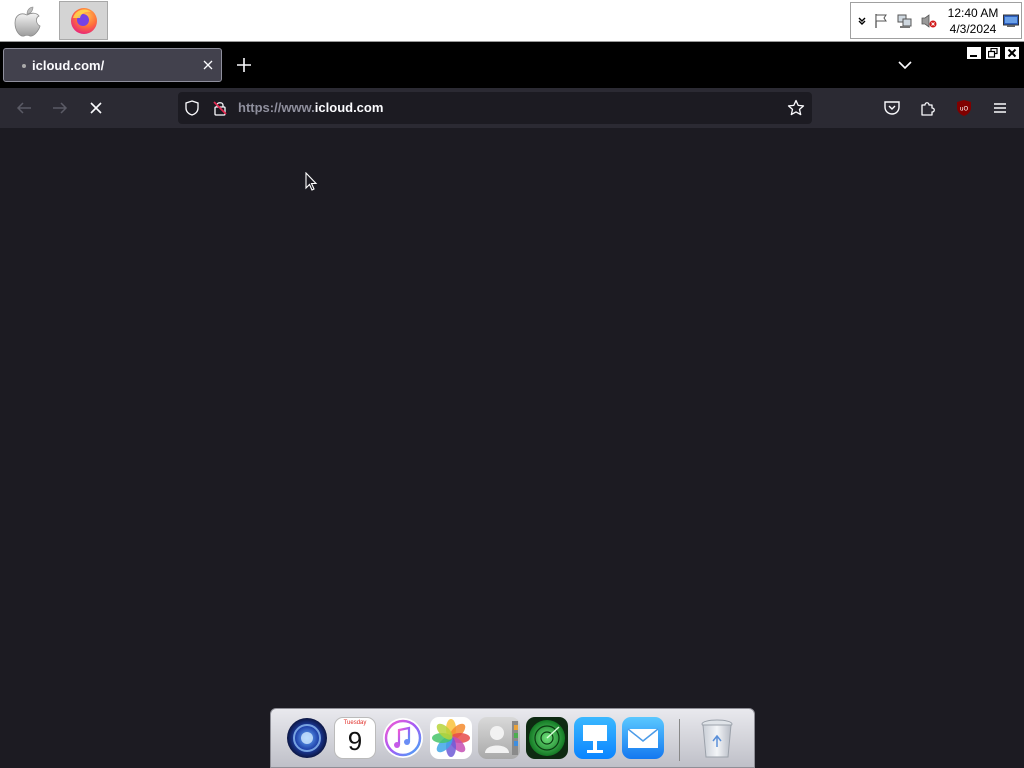 The height and width of the screenshot is (768, 1024). Describe the element at coordinates (451, 738) in the screenshot. I see `photos-icon` at that location.